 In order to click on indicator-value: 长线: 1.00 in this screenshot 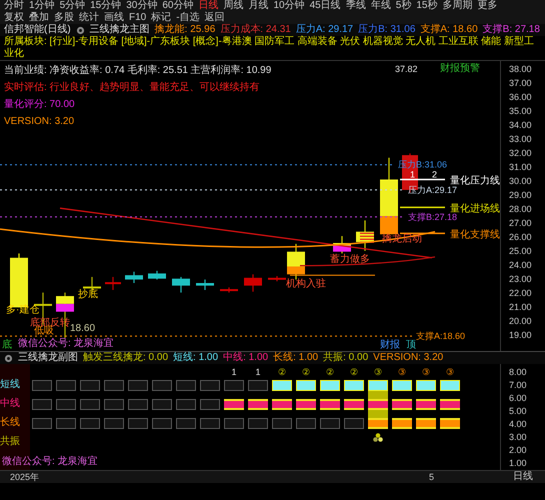, I will do `click(295, 358)`.